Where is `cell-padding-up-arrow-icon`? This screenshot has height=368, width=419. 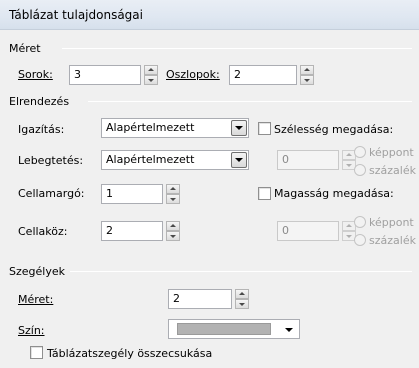
cell-padding-up-arrow-icon is located at coordinates (173, 189).